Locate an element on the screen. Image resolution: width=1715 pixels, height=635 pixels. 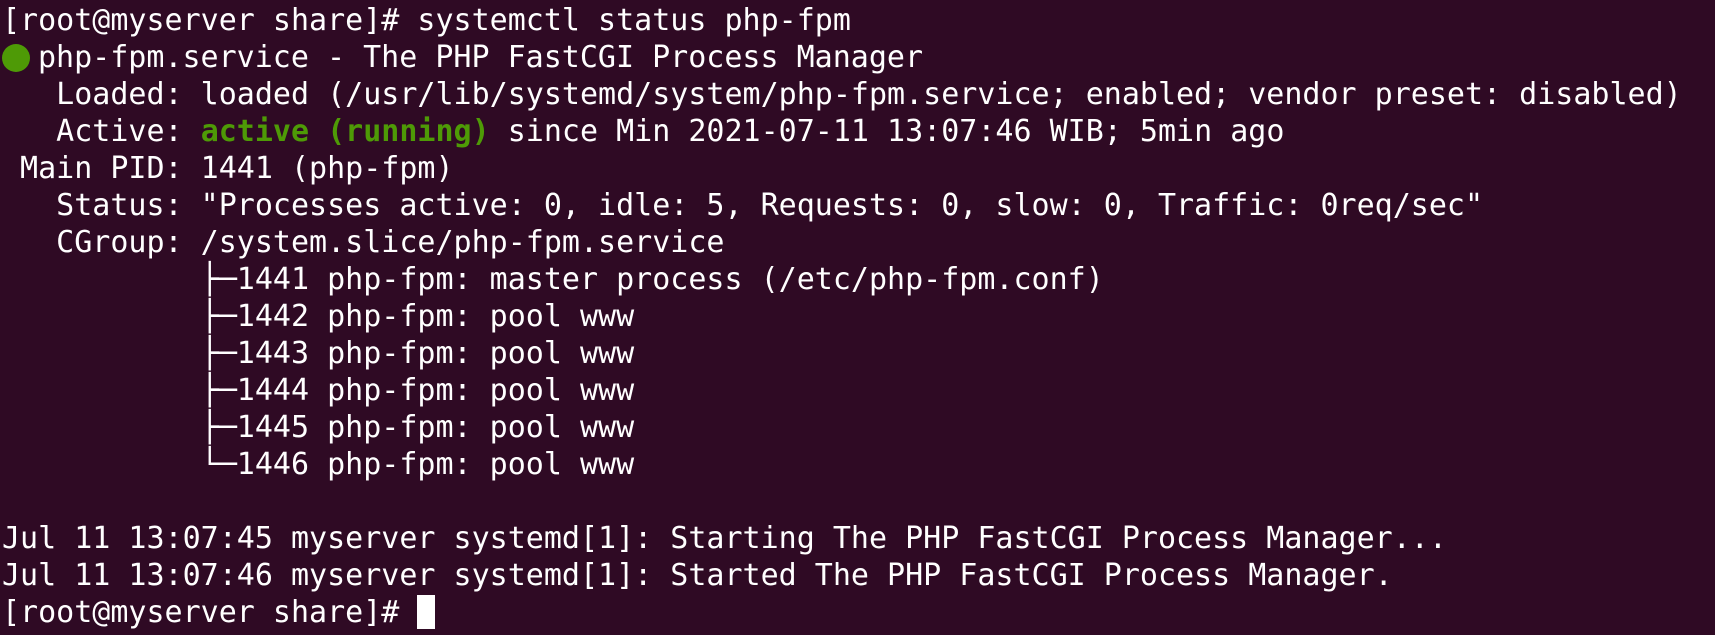
process-tree-item: ├─1445 php-fpm: pool www is located at coordinates (318, 427).